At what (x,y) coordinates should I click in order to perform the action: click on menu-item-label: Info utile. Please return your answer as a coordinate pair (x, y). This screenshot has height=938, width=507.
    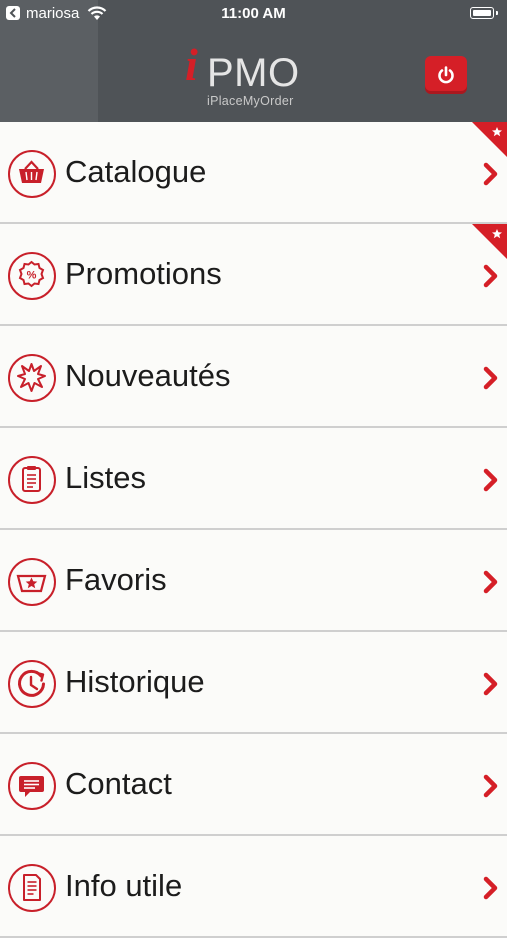
    Looking at the image, I should click on (124, 885).